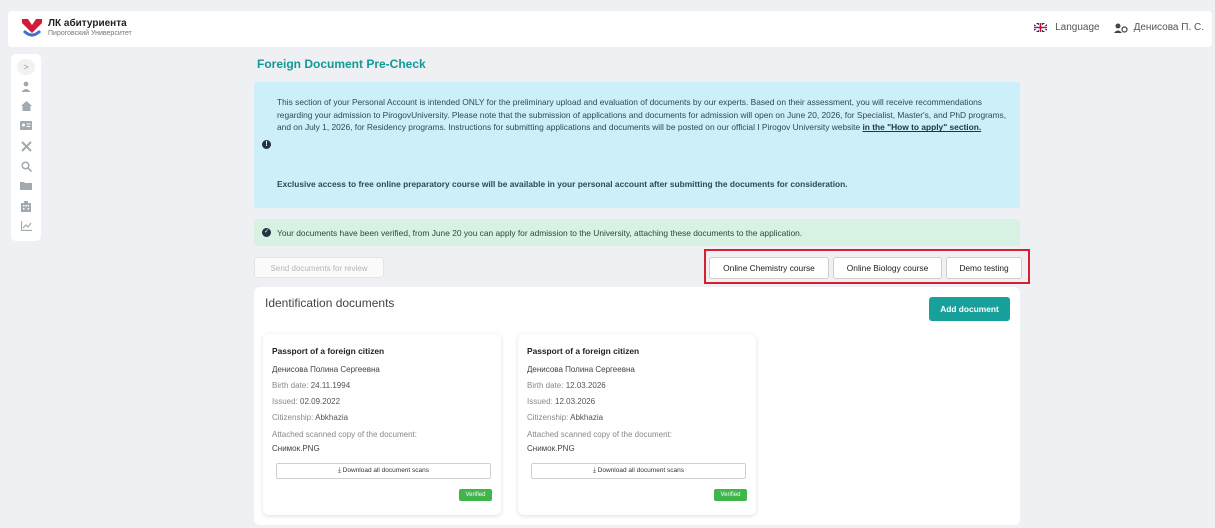 This screenshot has height=528, width=1215. What do you see at coordinates (969, 309) in the screenshot?
I see `add-document-button: Add document` at bounding box center [969, 309].